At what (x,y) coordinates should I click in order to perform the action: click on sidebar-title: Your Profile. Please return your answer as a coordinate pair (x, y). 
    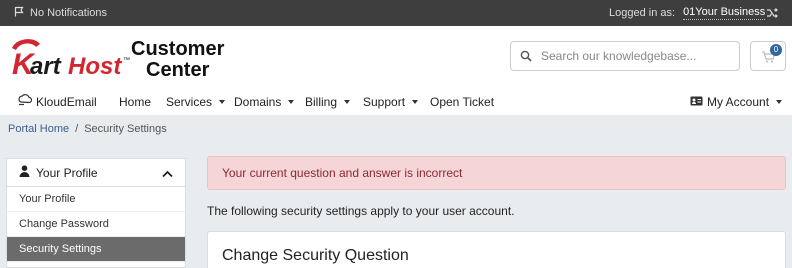
    Looking at the image, I should click on (67, 172).